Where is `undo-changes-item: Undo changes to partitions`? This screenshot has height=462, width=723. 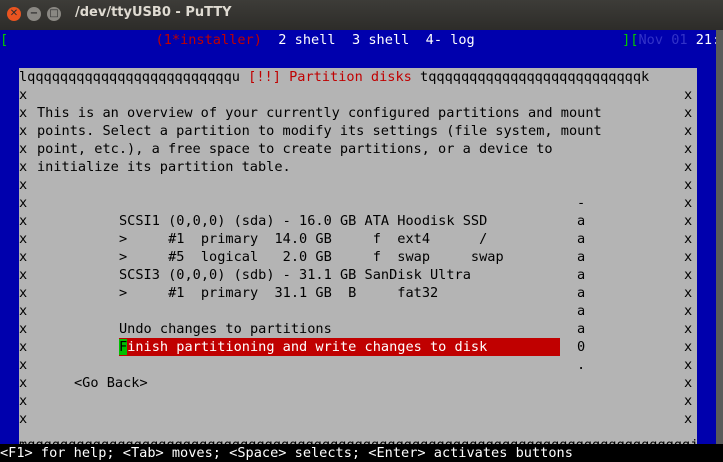 undo-changes-item: Undo changes to partitions is located at coordinates (349, 329).